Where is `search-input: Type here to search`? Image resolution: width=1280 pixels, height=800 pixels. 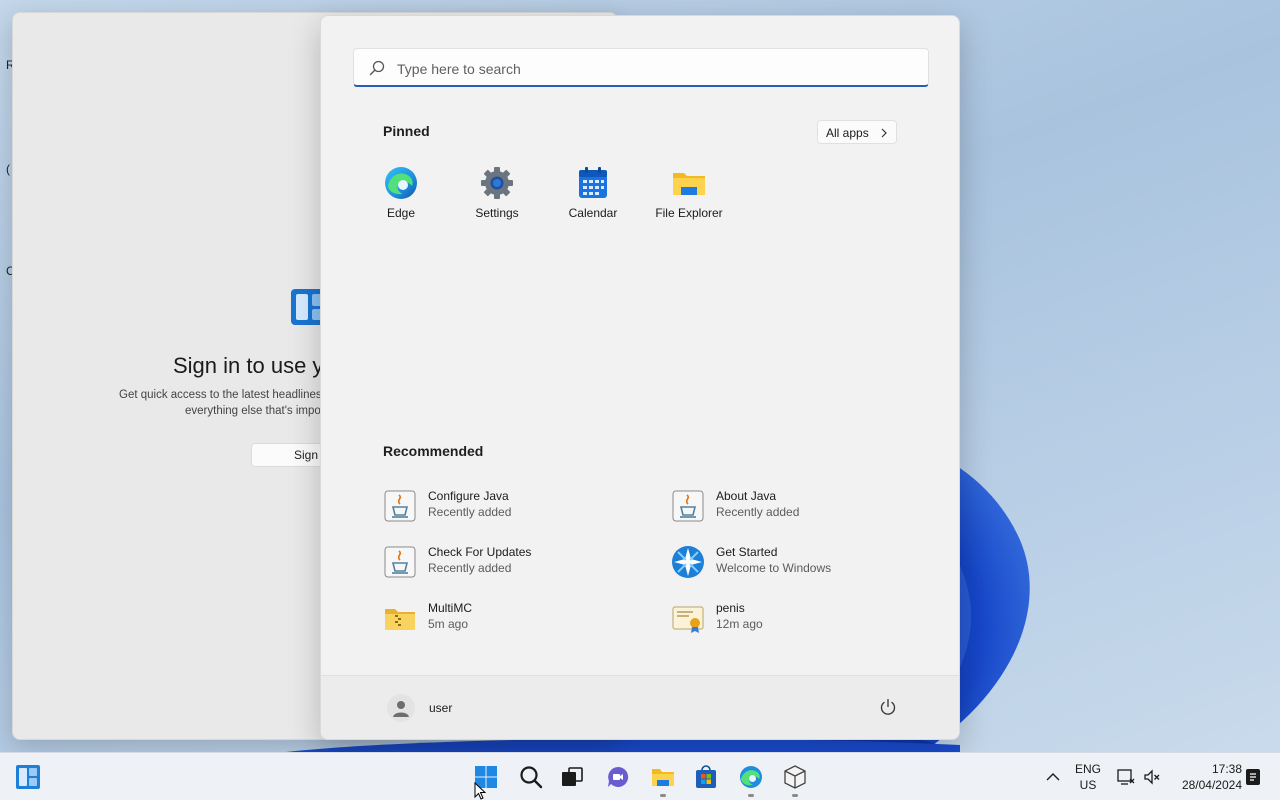 search-input: Type here to search is located at coordinates (641, 67).